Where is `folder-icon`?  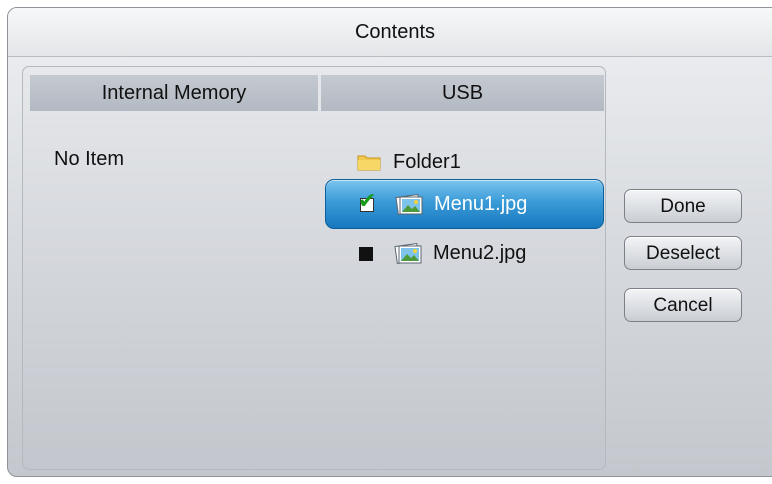
folder-icon is located at coordinates (369, 163).